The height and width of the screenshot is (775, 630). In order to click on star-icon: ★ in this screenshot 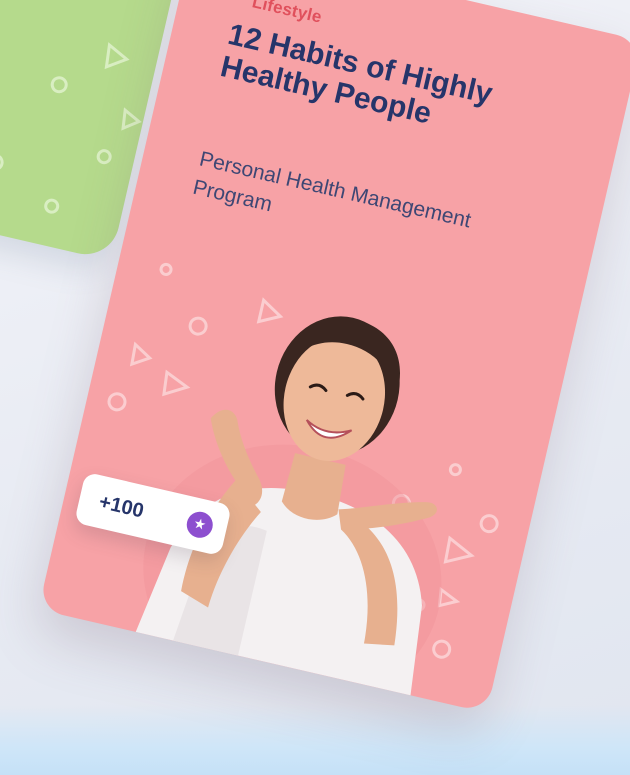, I will do `click(200, 525)`.